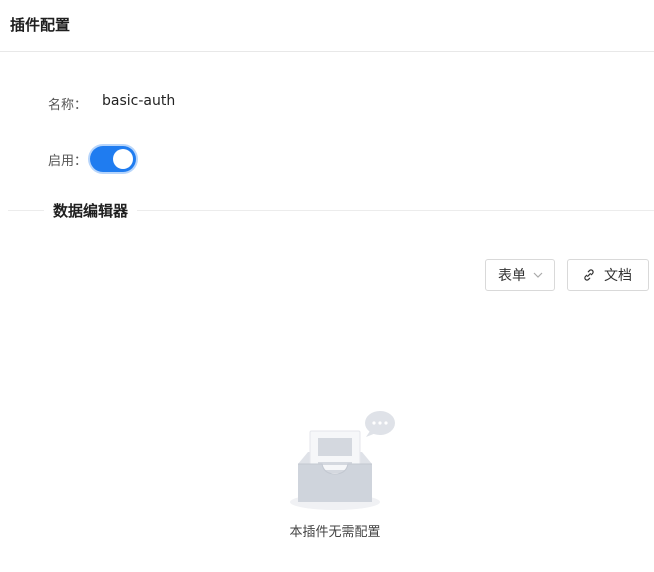 The height and width of the screenshot is (572, 654). I want to click on empty-inbox-icon, so click(342, 460).